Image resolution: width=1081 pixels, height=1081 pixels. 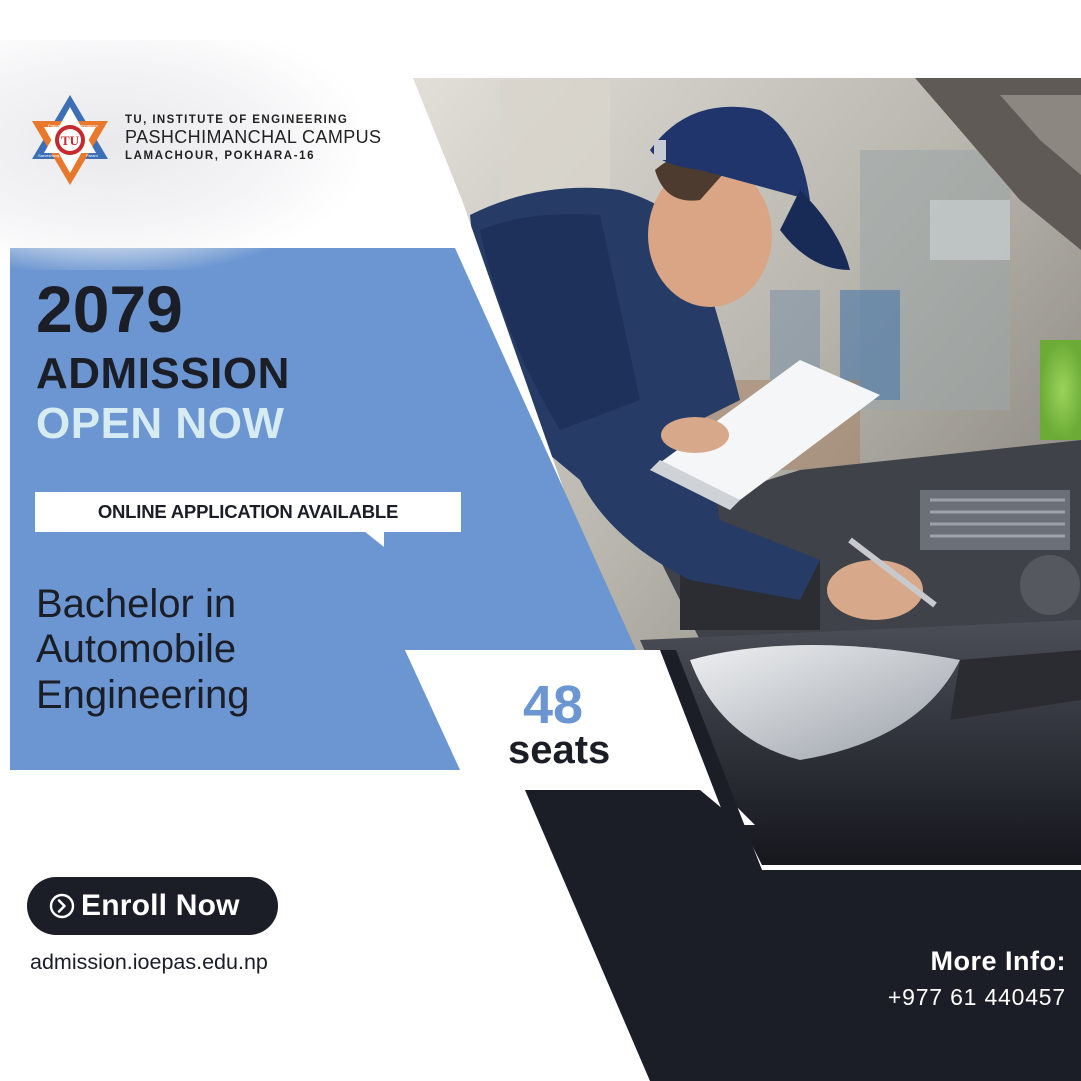 I want to click on program-name-line1: Bachelor in, so click(x=136, y=604).